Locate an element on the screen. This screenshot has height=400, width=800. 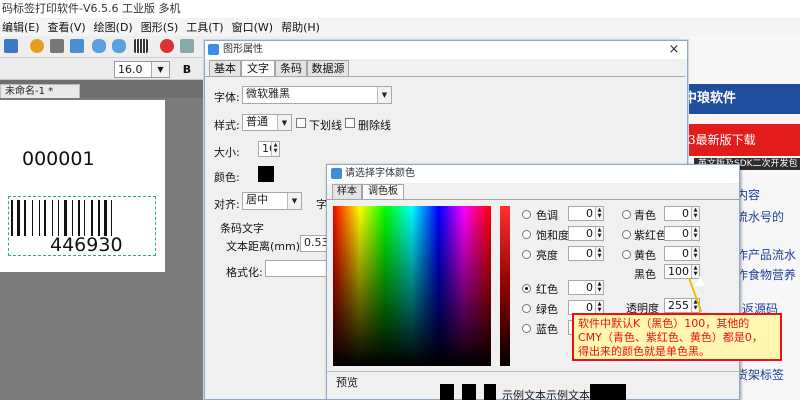
luminance-slider is located at coordinates (505, 286).